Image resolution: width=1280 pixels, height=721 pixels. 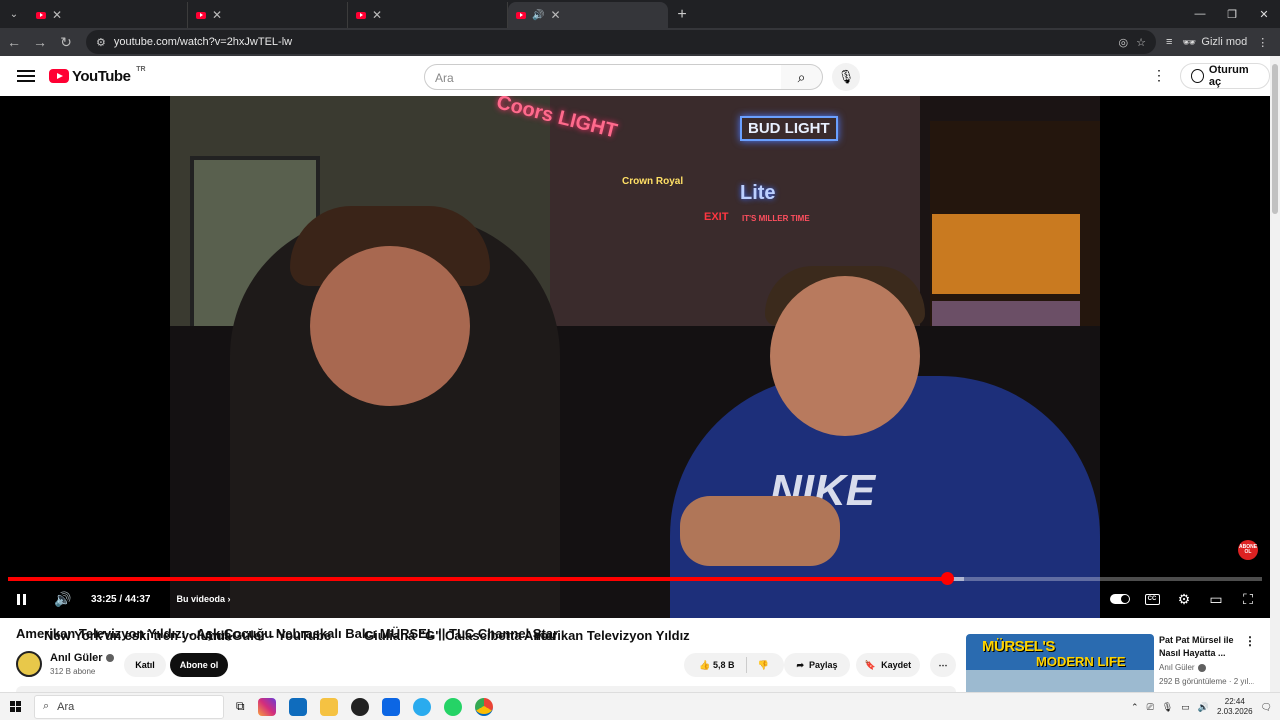 I want to click on microphone-icon: 🎙, so click(x=1167, y=707).